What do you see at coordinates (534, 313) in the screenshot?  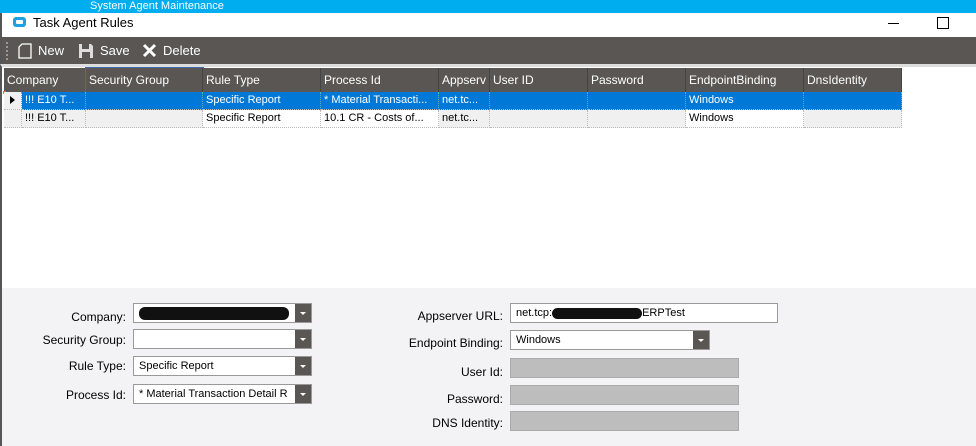 I see `url-prefix: net.tcp:` at bounding box center [534, 313].